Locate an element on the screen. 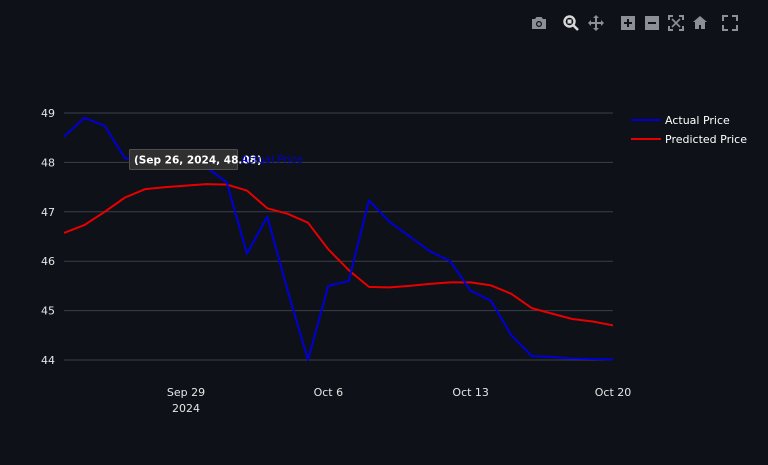 The height and width of the screenshot is (465, 768). x-axis-tick-labels: Sep 29 2024 Oct 6 Oct 13 Oct 20 is located at coordinates (399, 400).